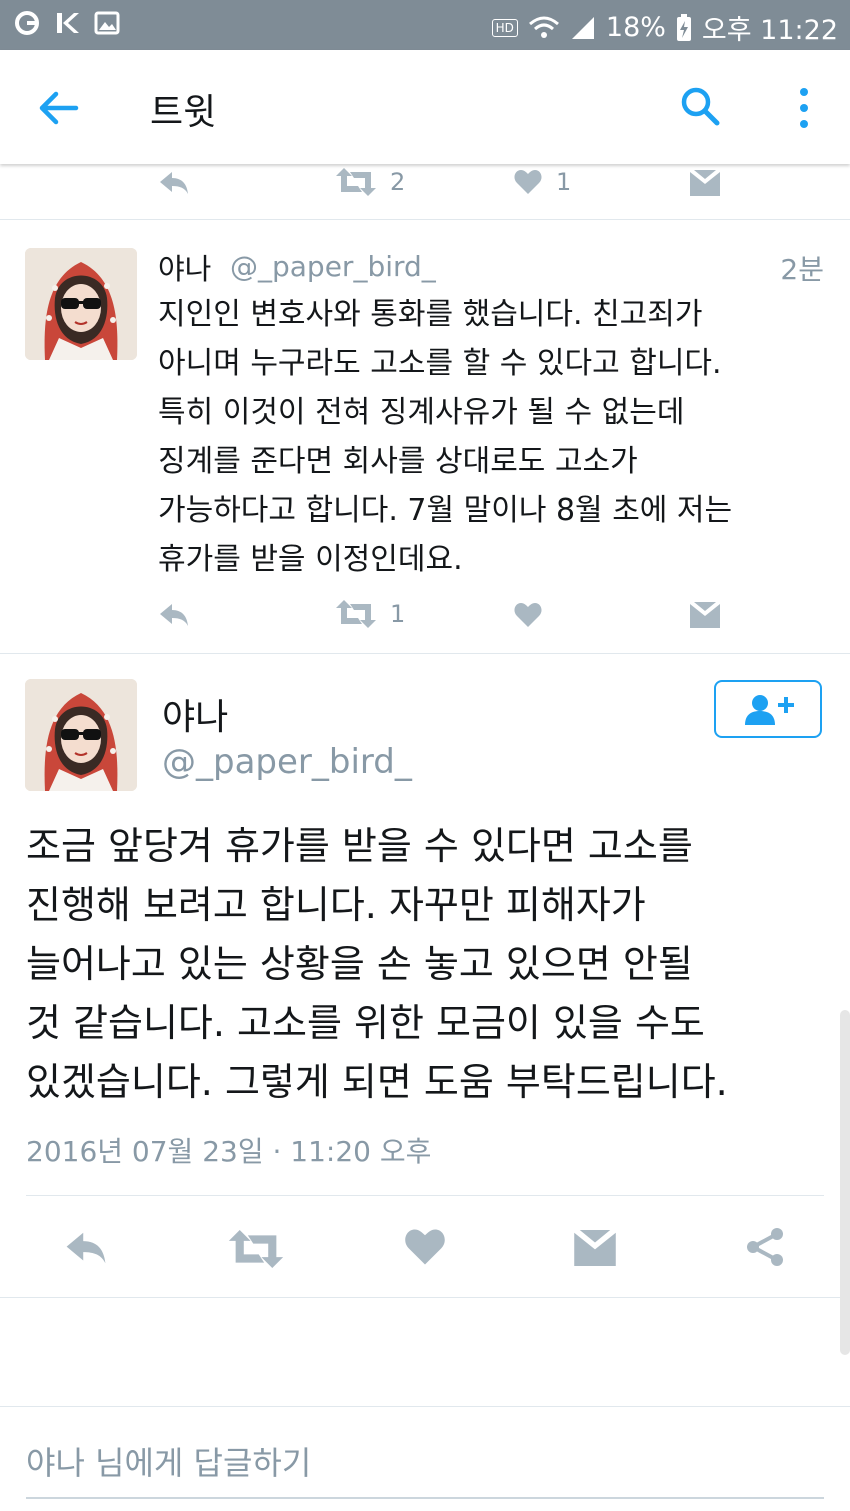 This screenshot has width=850, height=1511. What do you see at coordinates (635, 27) in the screenshot?
I see `battery-percent: 18%` at bounding box center [635, 27].